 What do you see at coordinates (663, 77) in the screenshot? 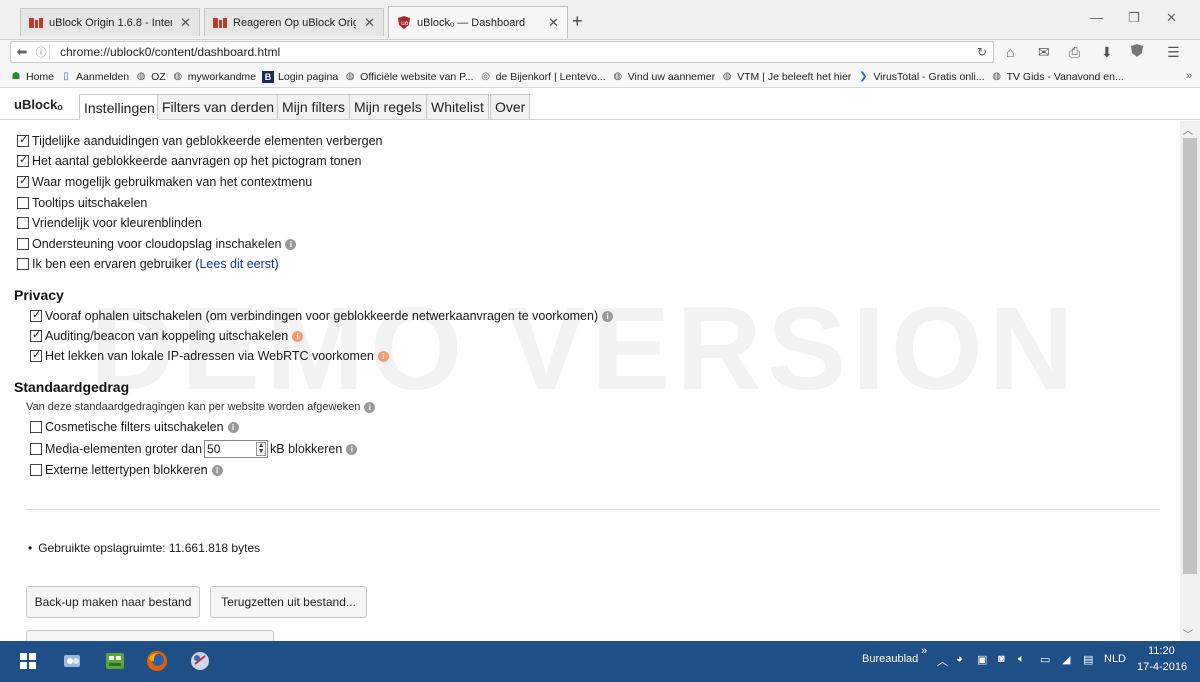
I see `bookmark-vind-uw-aannemer: ◍ Vind uw aannemer` at bounding box center [663, 77].